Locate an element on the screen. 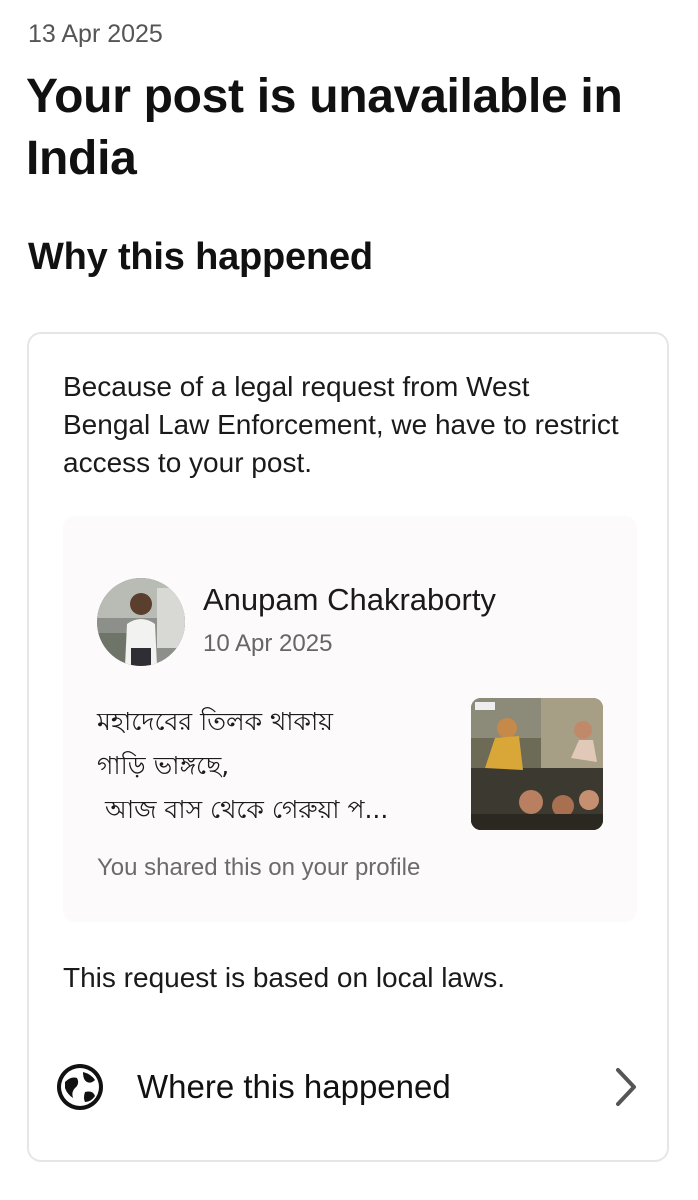 Image resolution: width=698 pixels, height=1200 pixels. page-title: Your post is unavailable in India is located at coordinates (324, 127).